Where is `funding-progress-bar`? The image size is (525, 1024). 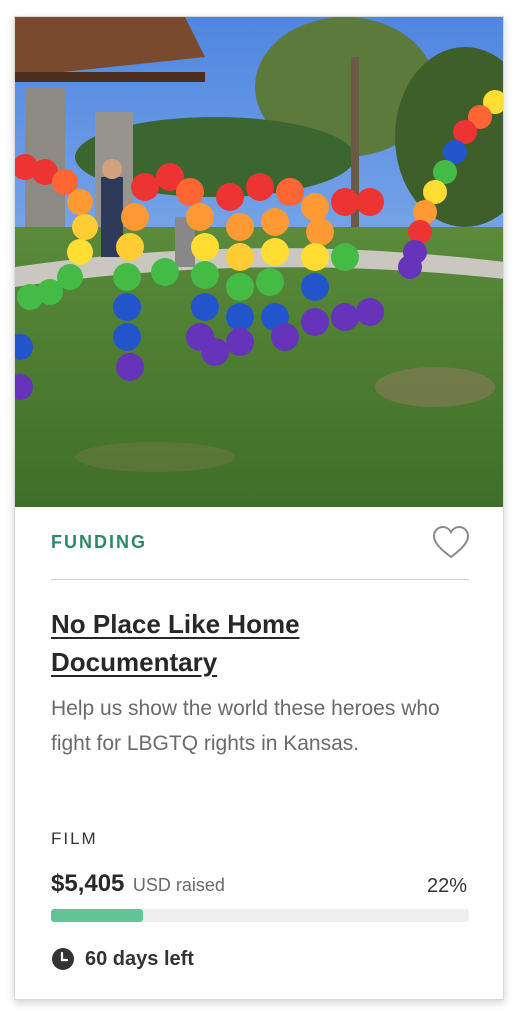
funding-progress-bar is located at coordinates (260, 915).